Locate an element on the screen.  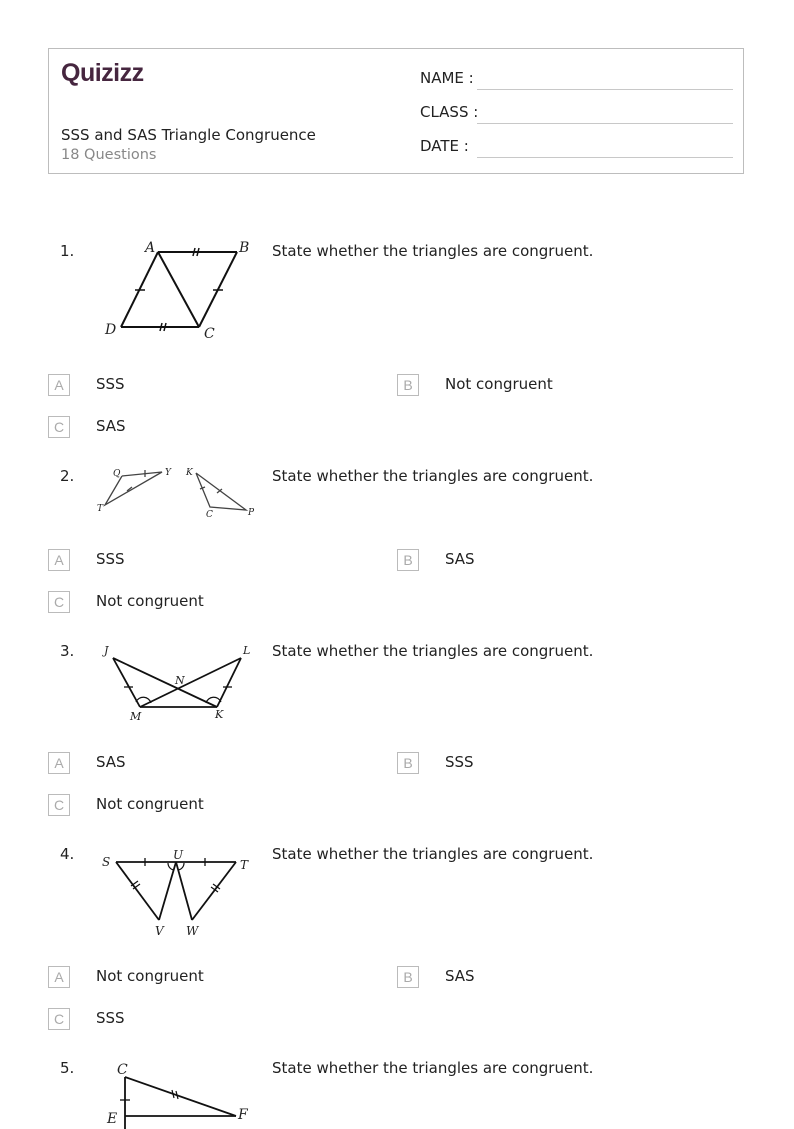
class-label: CLASS : is located at coordinates (449, 112).